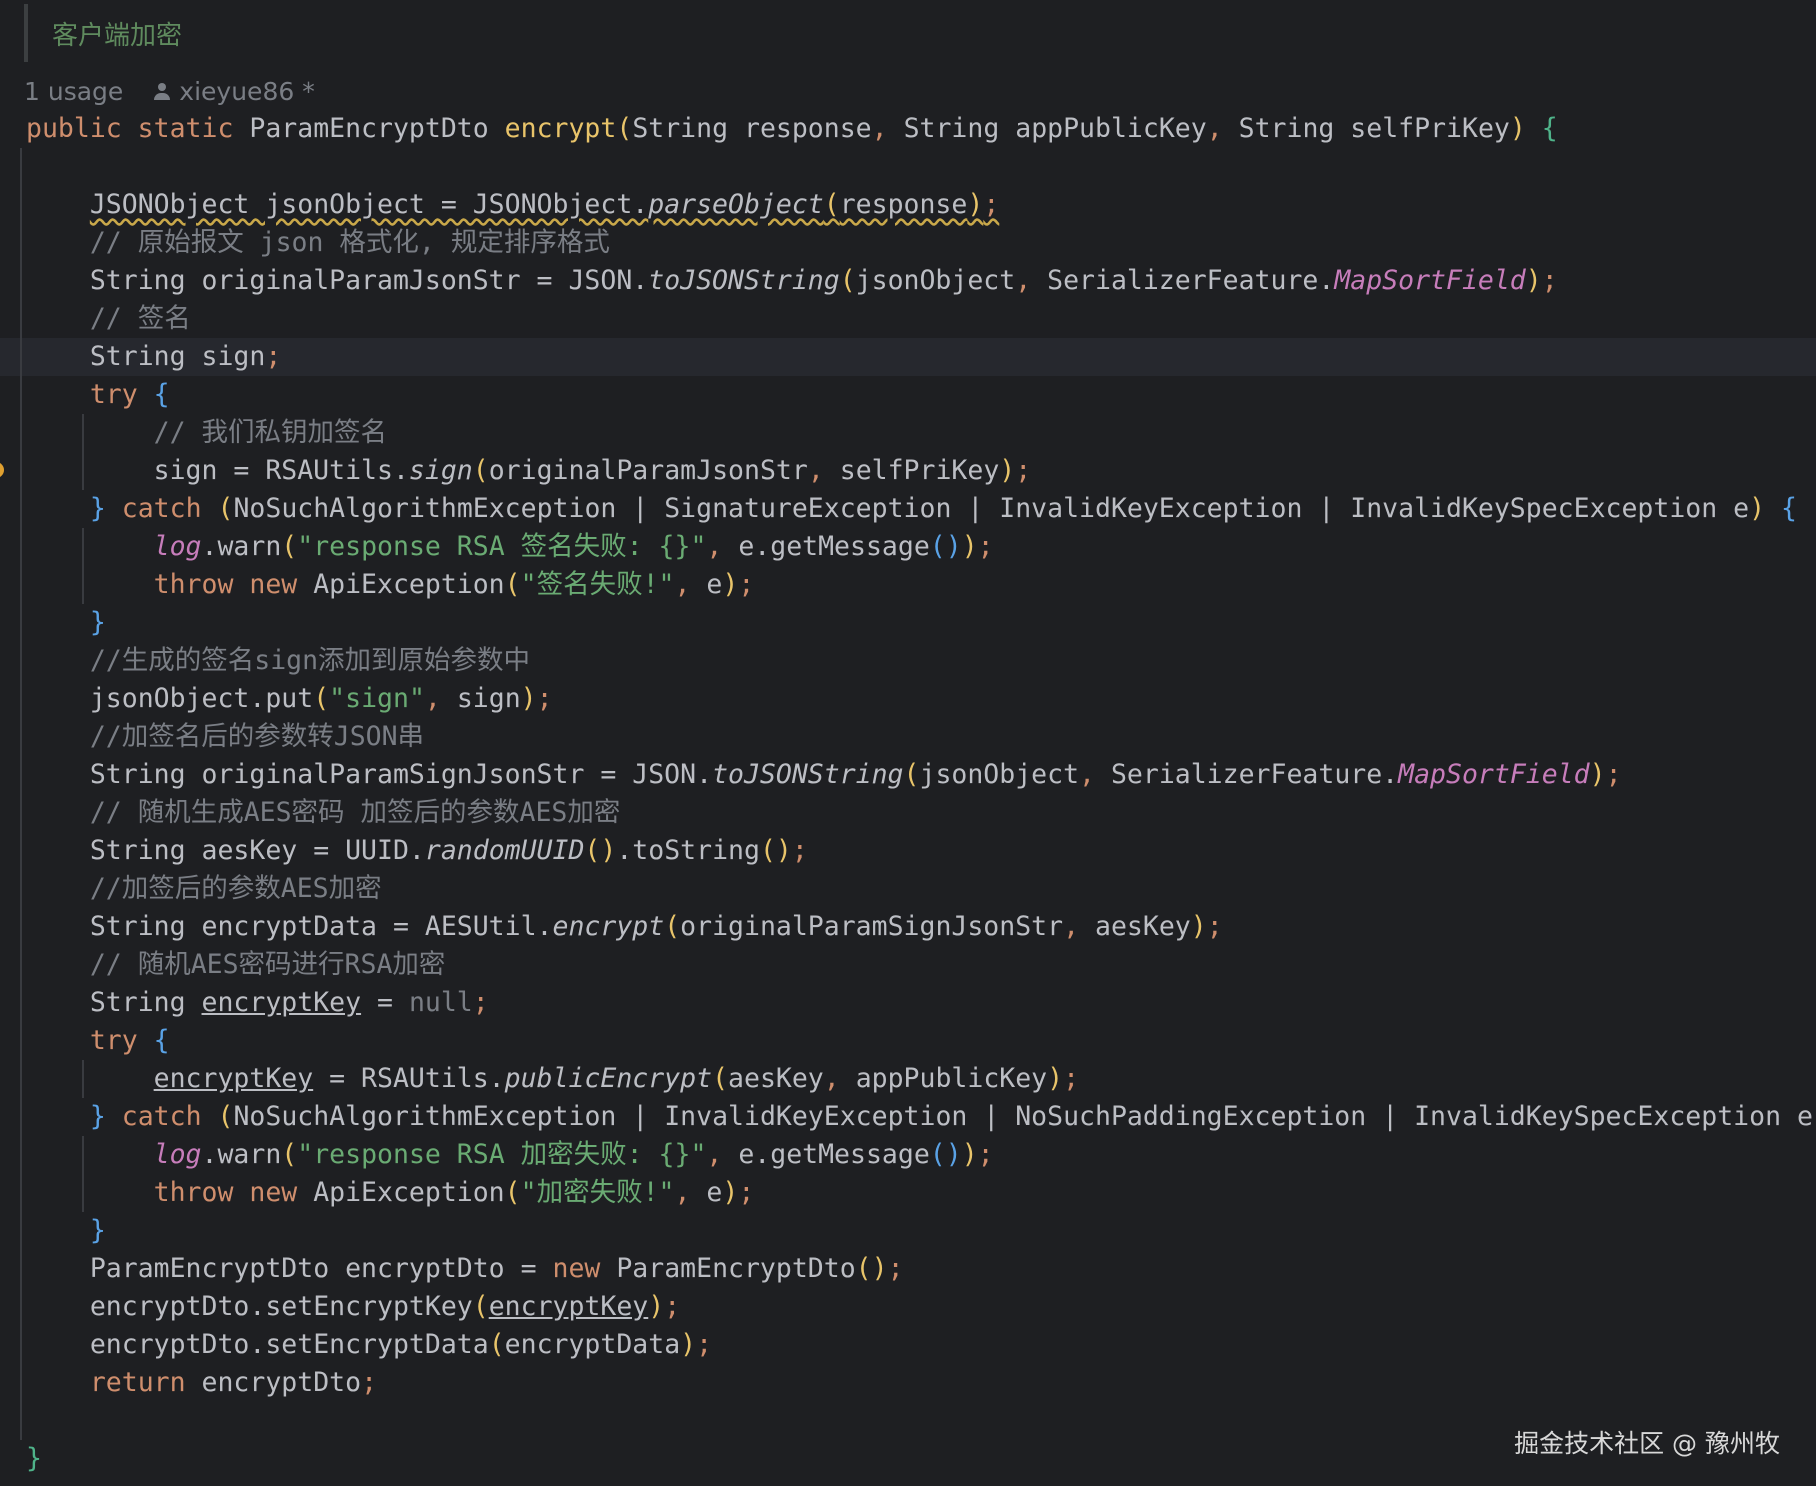 The image size is (1816, 1486). I want to click on code-line: //加签名后的参数转JSON串, so click(908, 737).